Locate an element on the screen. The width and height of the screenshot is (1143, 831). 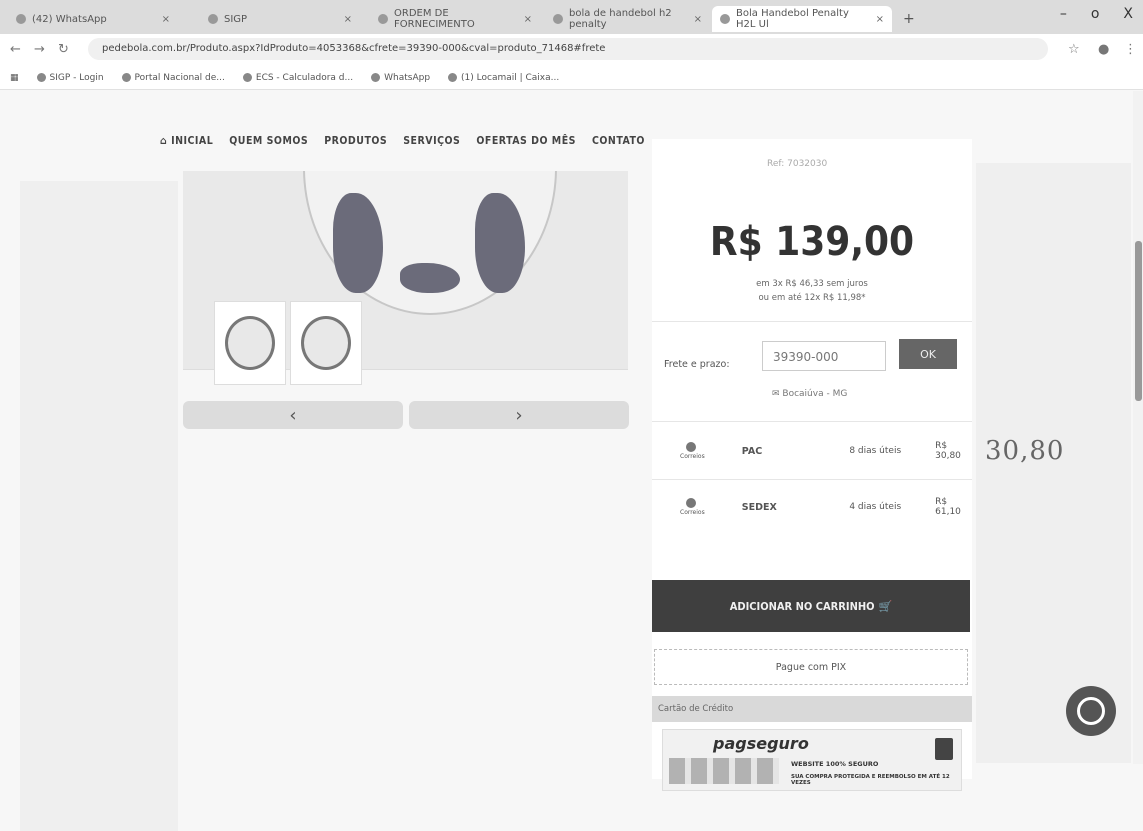
whatsapp-float-button is located at coordinates (1091, 711).